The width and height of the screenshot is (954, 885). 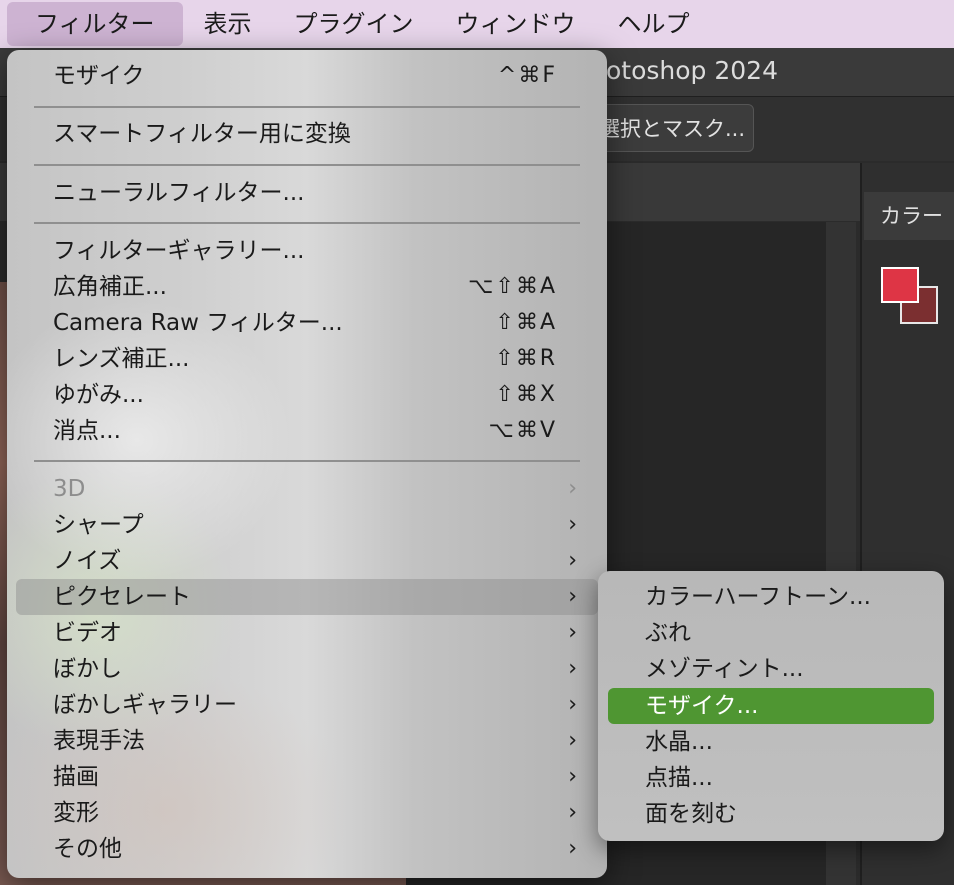 I want to click on menu-item-stylize: 表現手法 ›, so click(x=307, y=741).